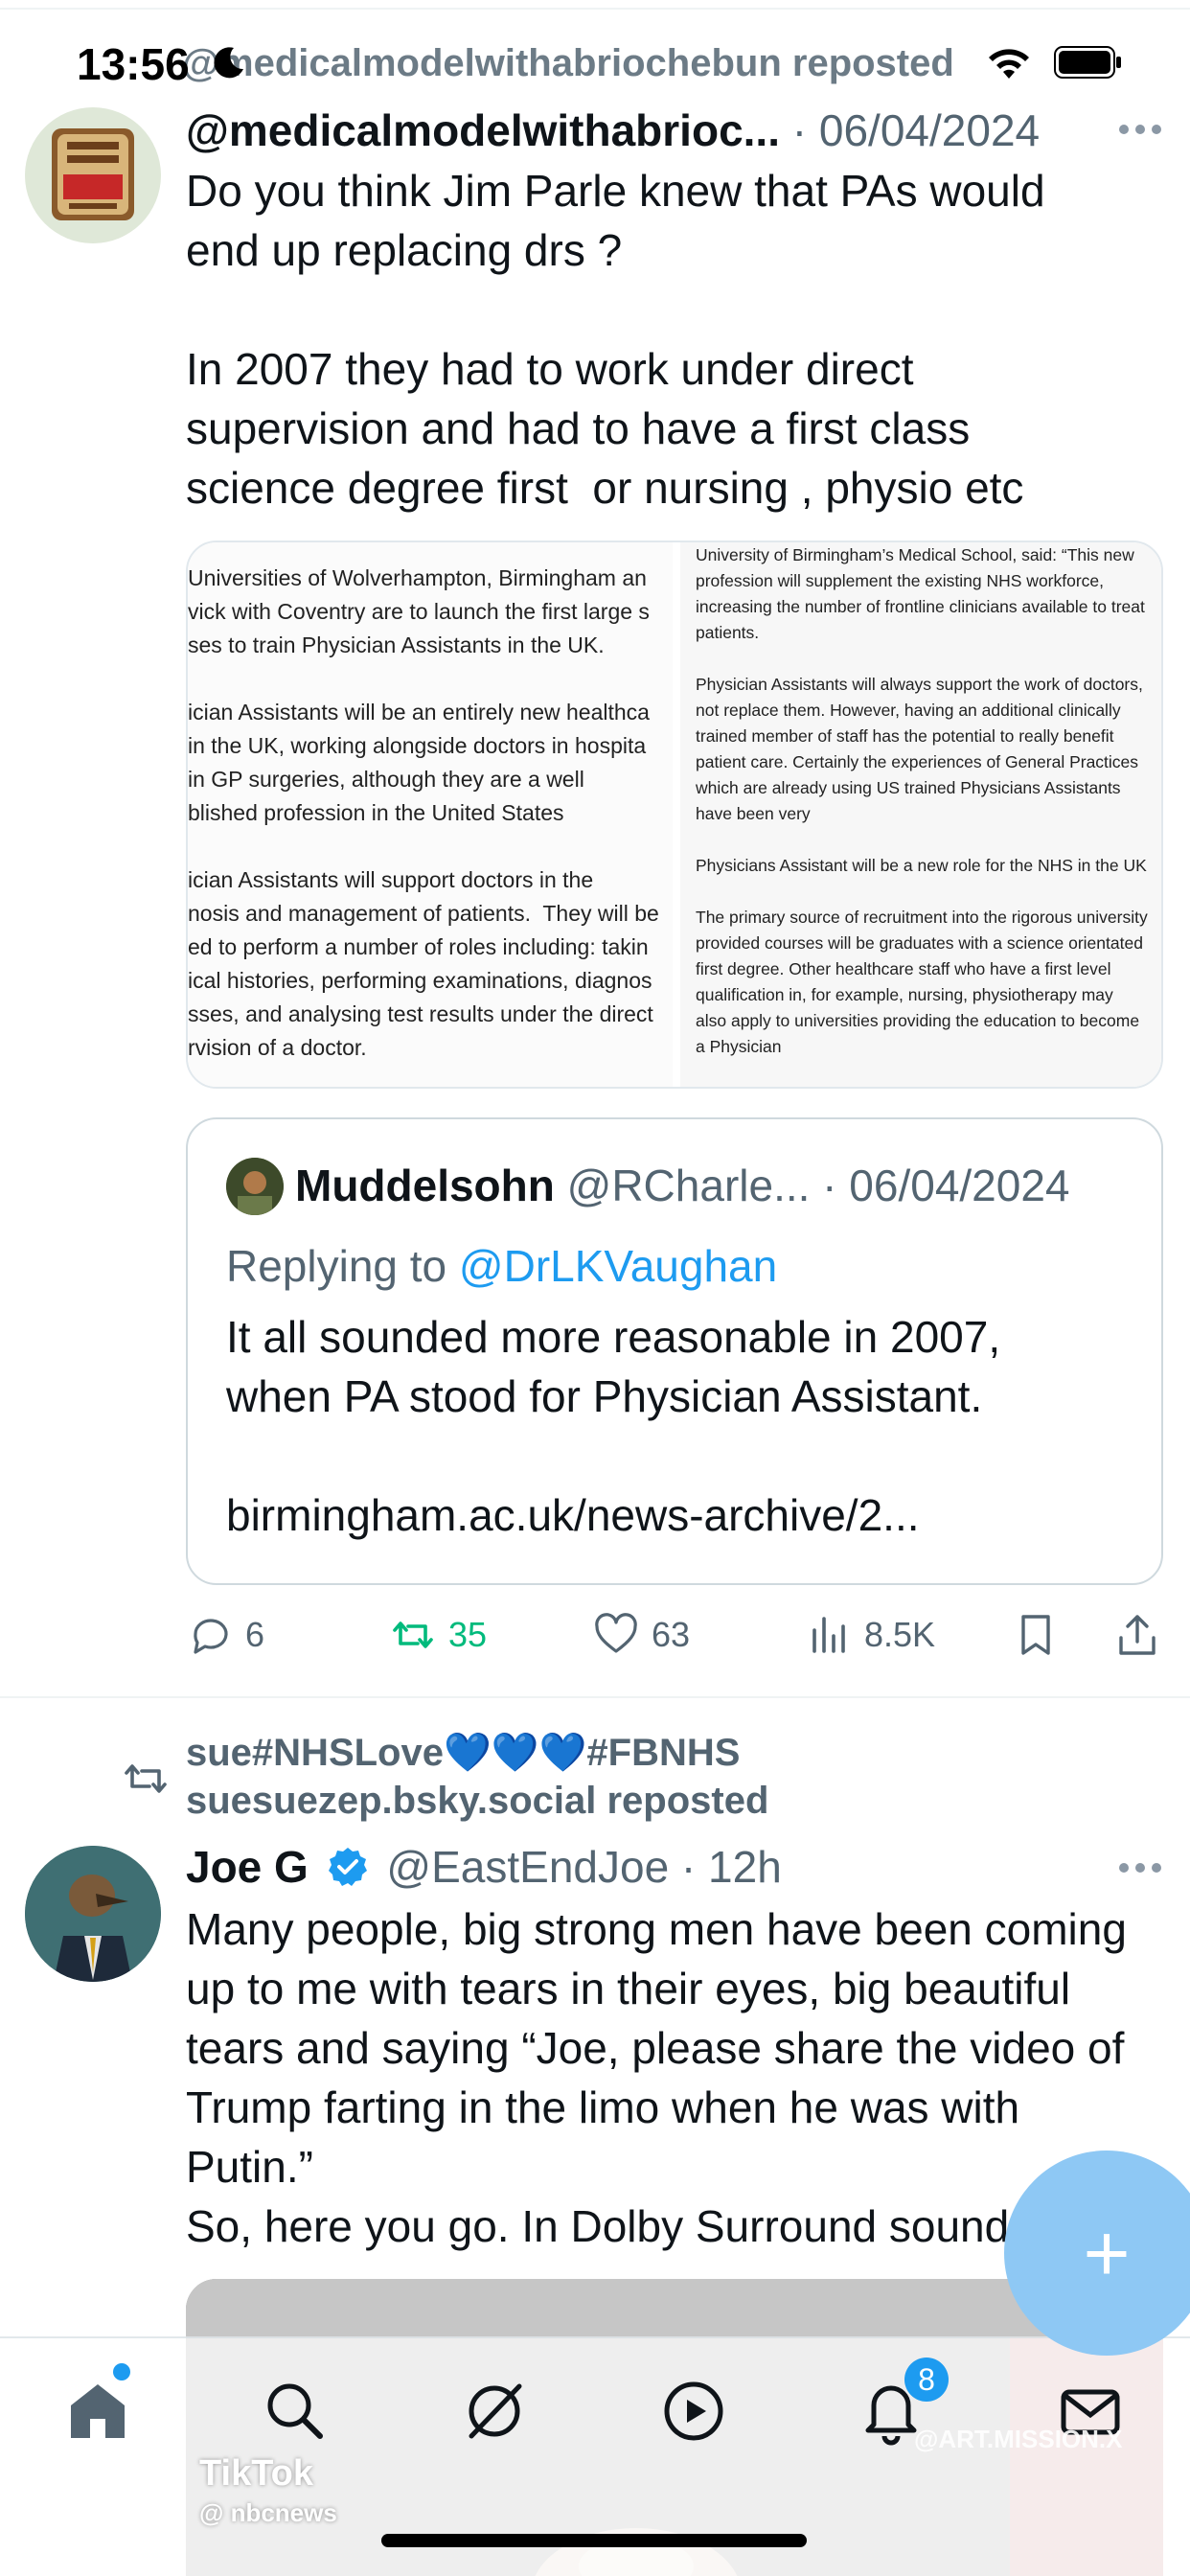  I want to click on repost-context-line2: suesuezep.bsky.social reposted, so click(478, 1801).